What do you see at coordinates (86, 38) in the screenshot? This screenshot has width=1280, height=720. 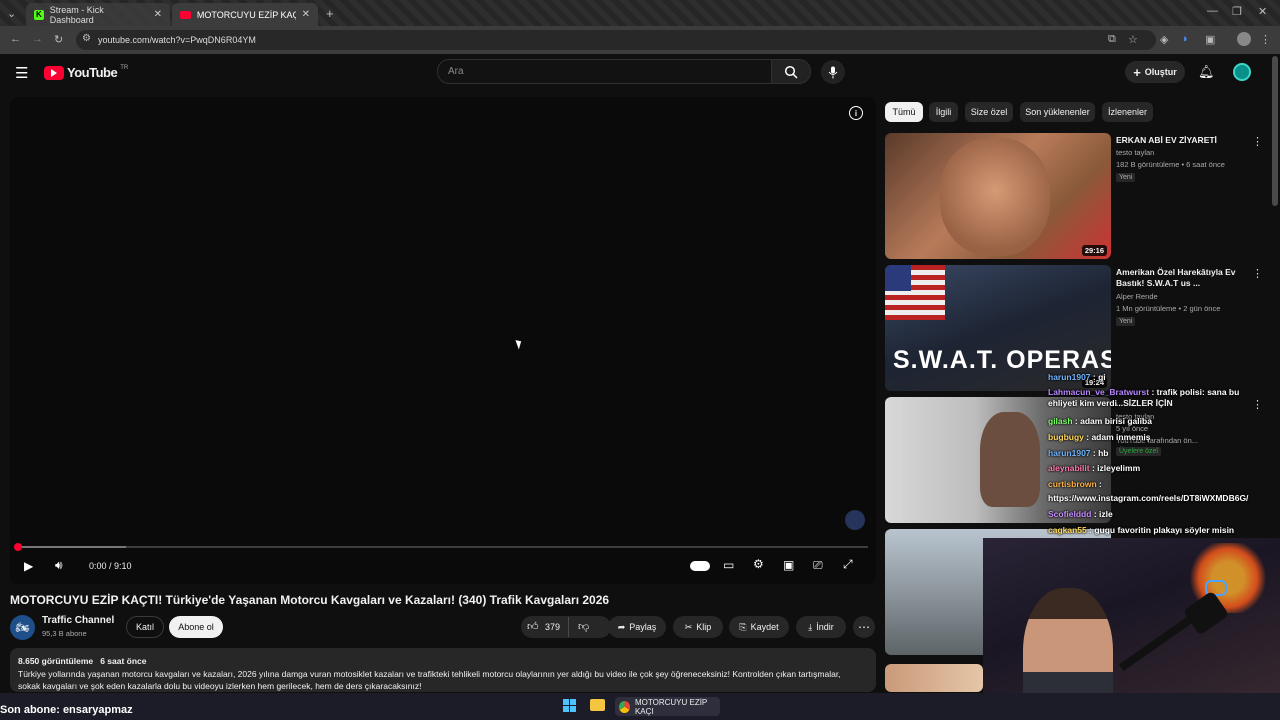 I see `site-info-icon: ⚙` at bounding box center [86, 38].